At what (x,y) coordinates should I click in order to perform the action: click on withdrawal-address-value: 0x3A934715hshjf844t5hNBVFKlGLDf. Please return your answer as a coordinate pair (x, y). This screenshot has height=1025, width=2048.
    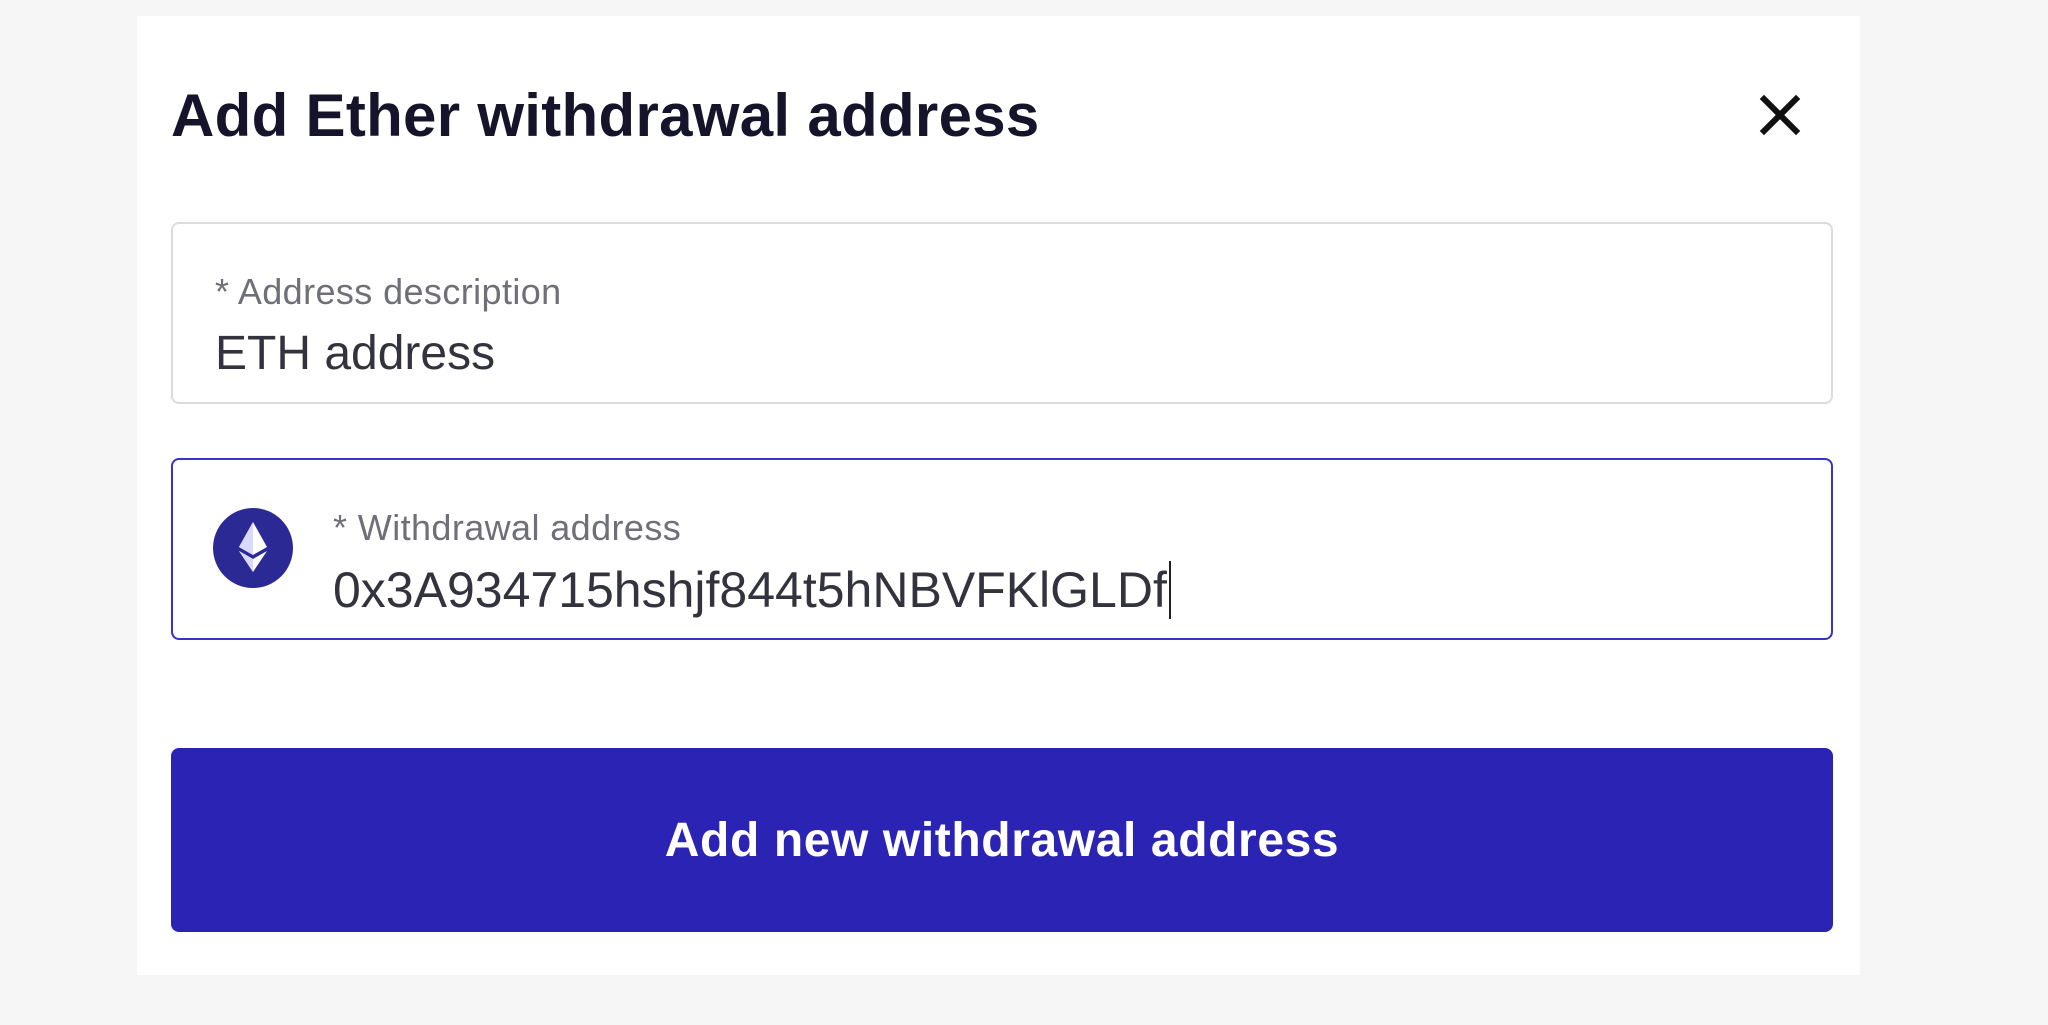
    Looking at the image, I should click on (750, 590).